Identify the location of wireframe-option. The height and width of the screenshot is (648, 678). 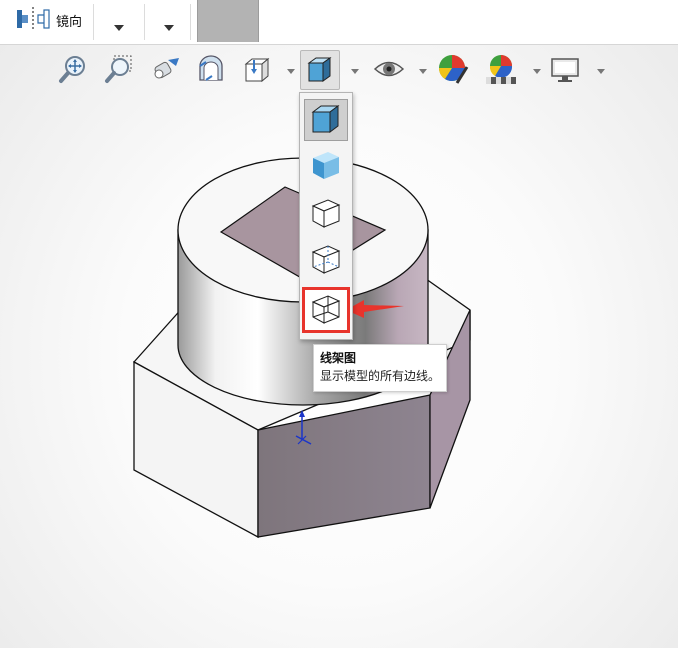
(326, 310).